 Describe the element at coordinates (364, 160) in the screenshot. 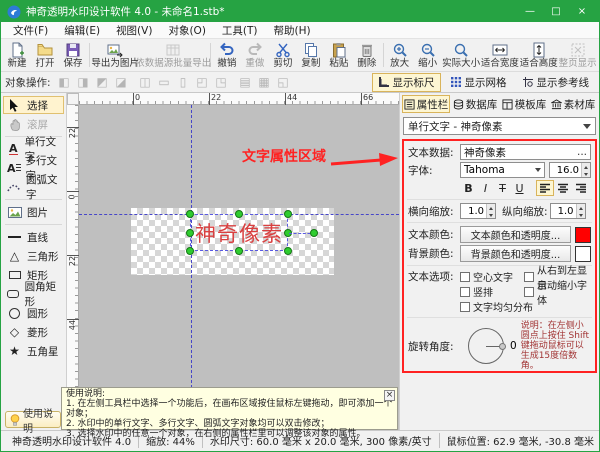

I see `annotation-arrow-icon` at that location.